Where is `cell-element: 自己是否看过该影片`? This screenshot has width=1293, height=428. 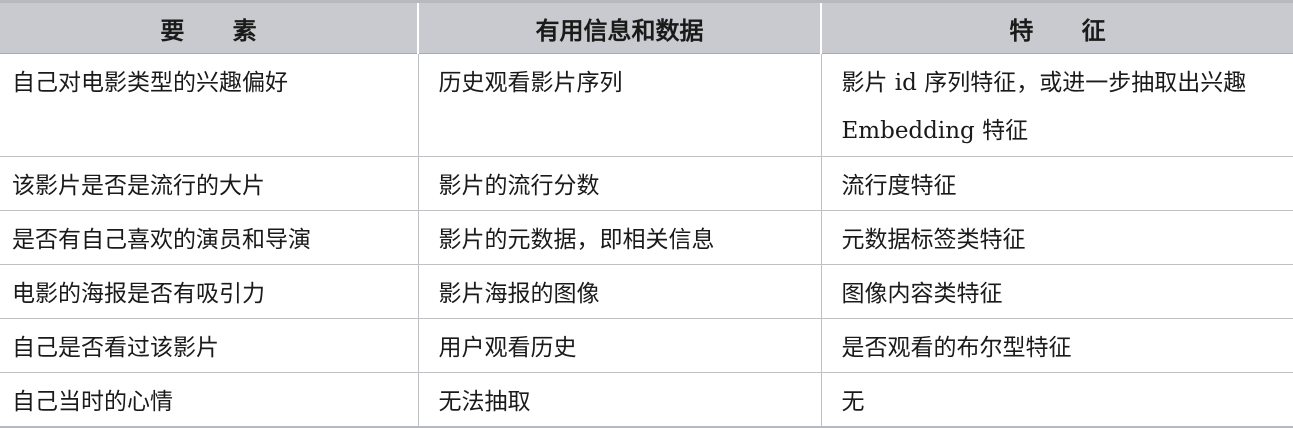 cell-element: 自己是否看过该影片 is located at coordinates (209, 345).